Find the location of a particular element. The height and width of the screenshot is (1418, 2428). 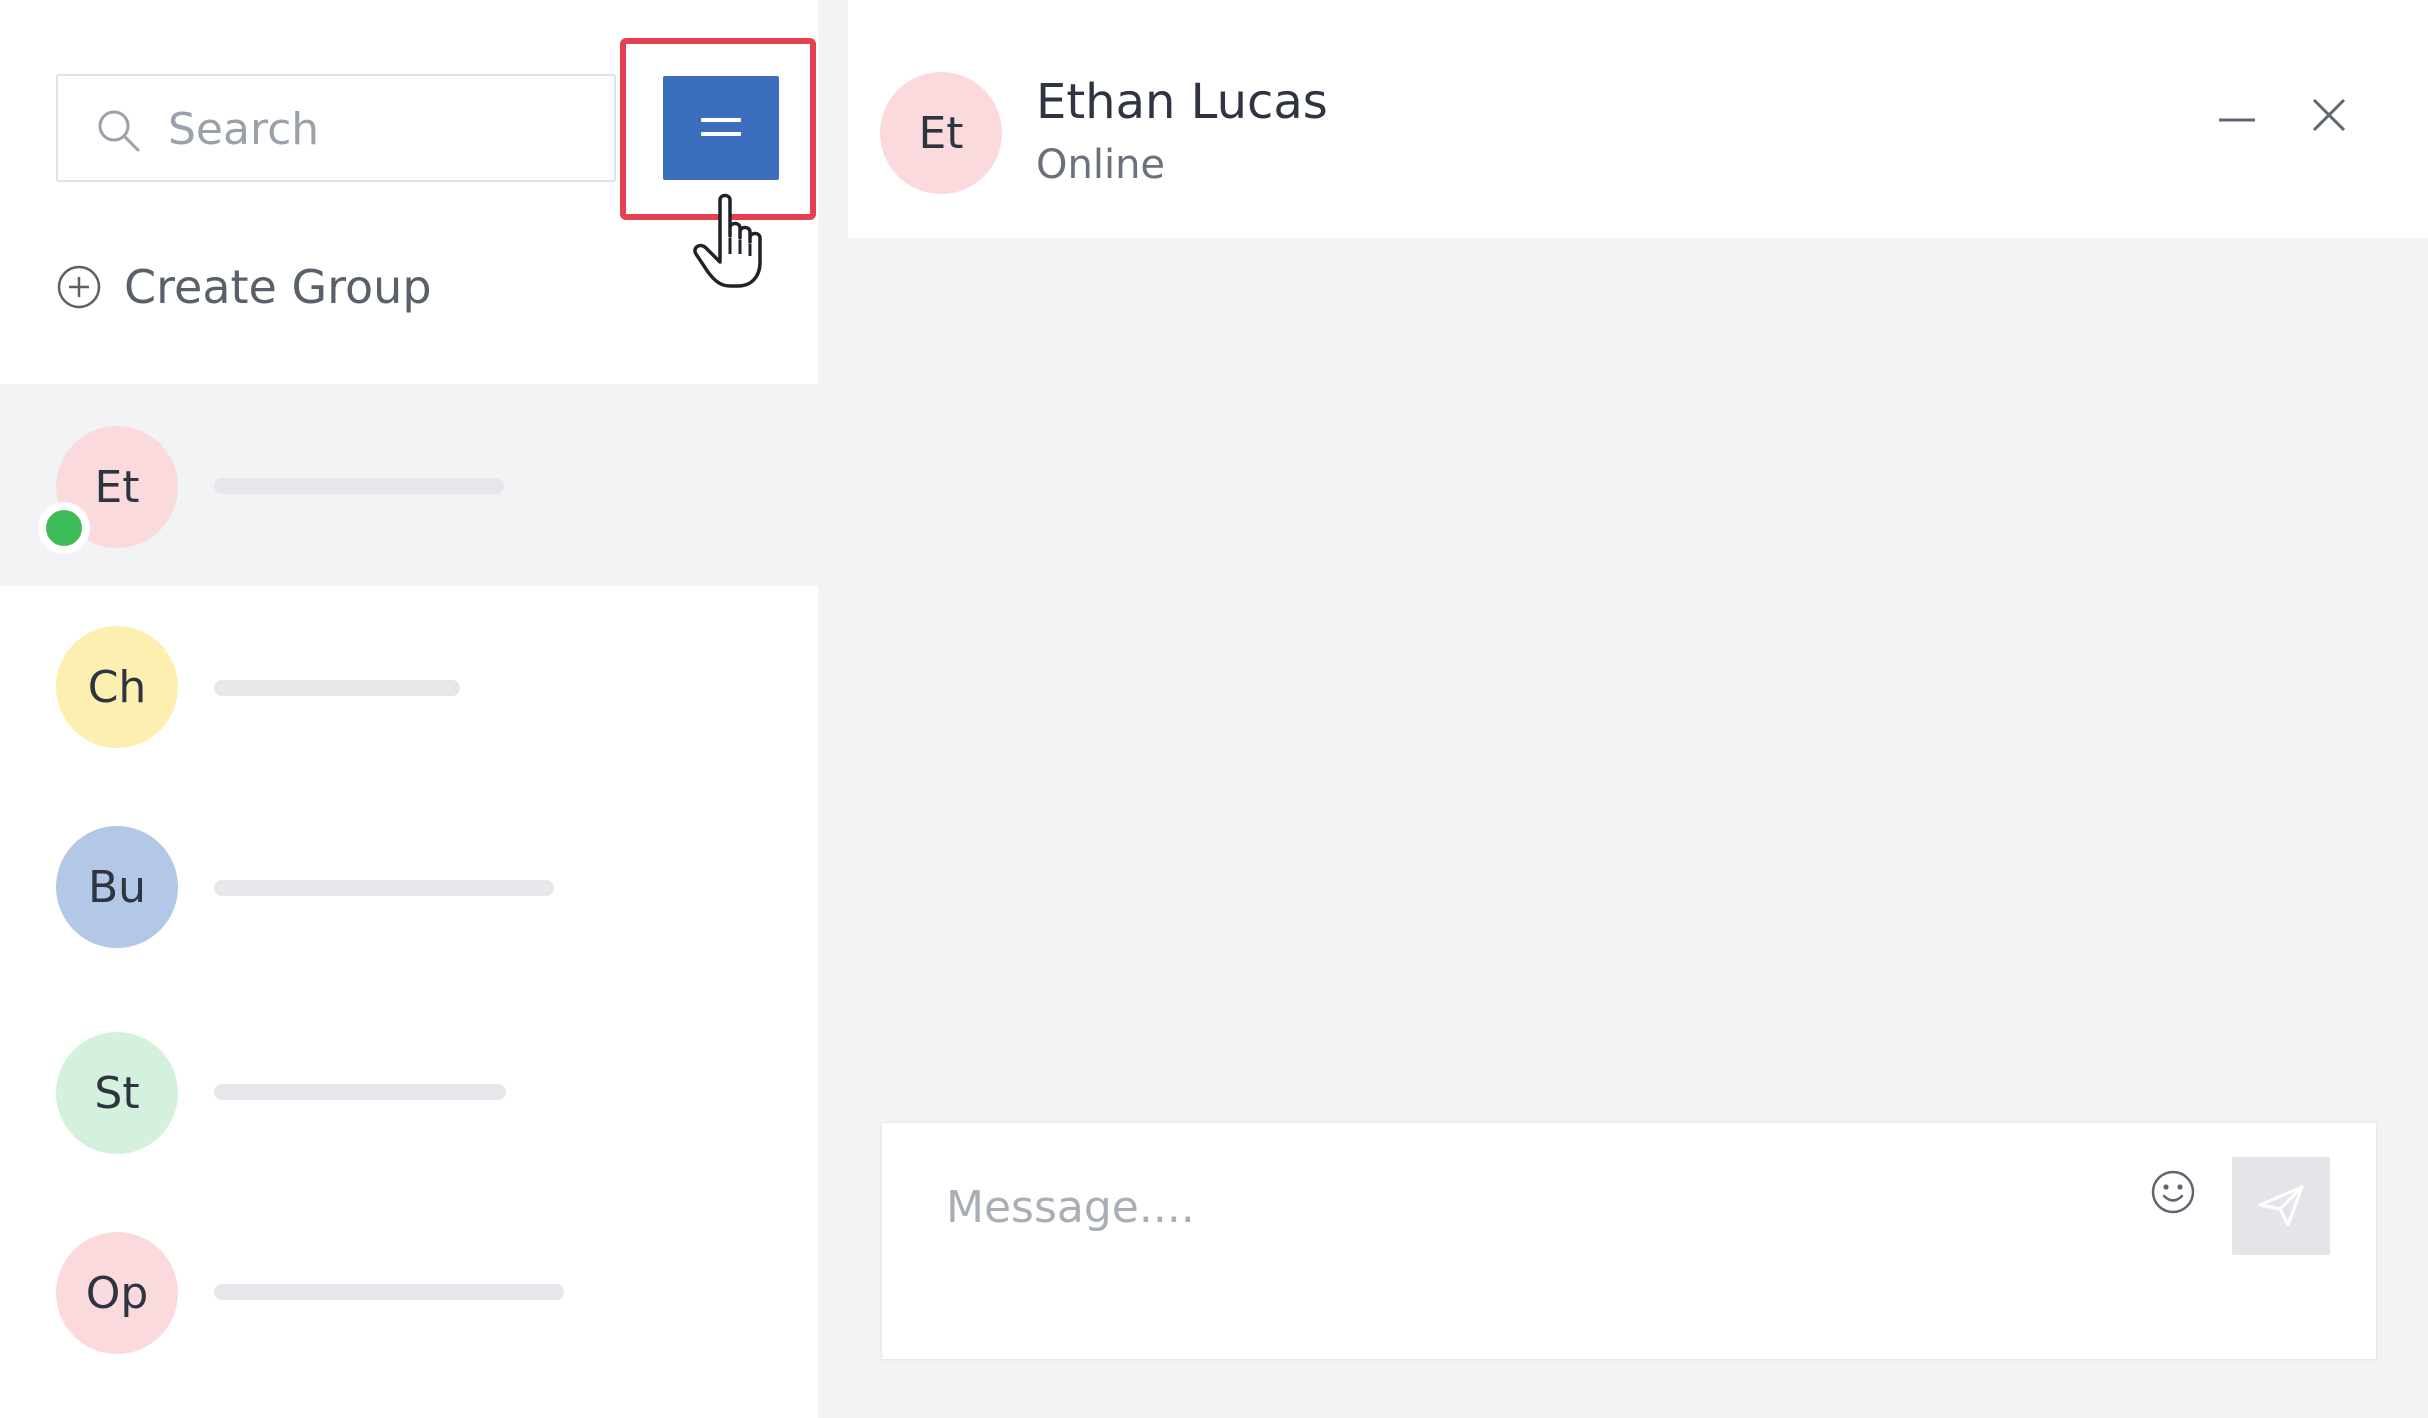

smiley-icon is located at coordinates (2173, 1192).